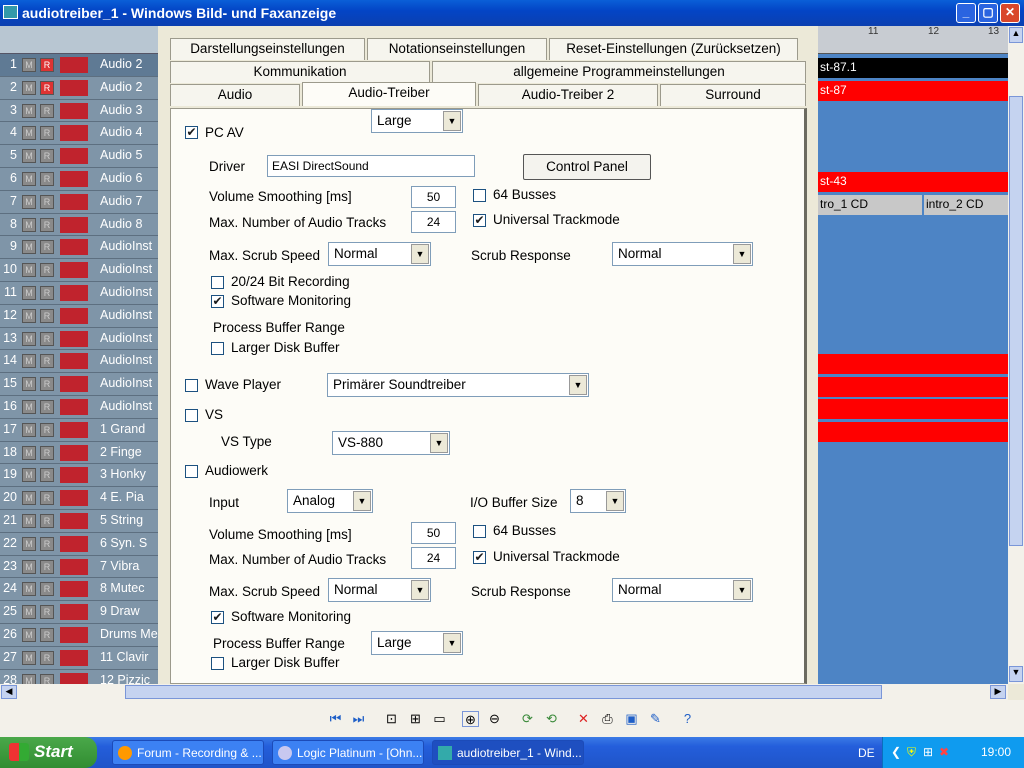  What do you see at coordinates (191, 132) in the screenshot?
I see `pcav-checkbox: ✔` at bounding box center [191, 132].